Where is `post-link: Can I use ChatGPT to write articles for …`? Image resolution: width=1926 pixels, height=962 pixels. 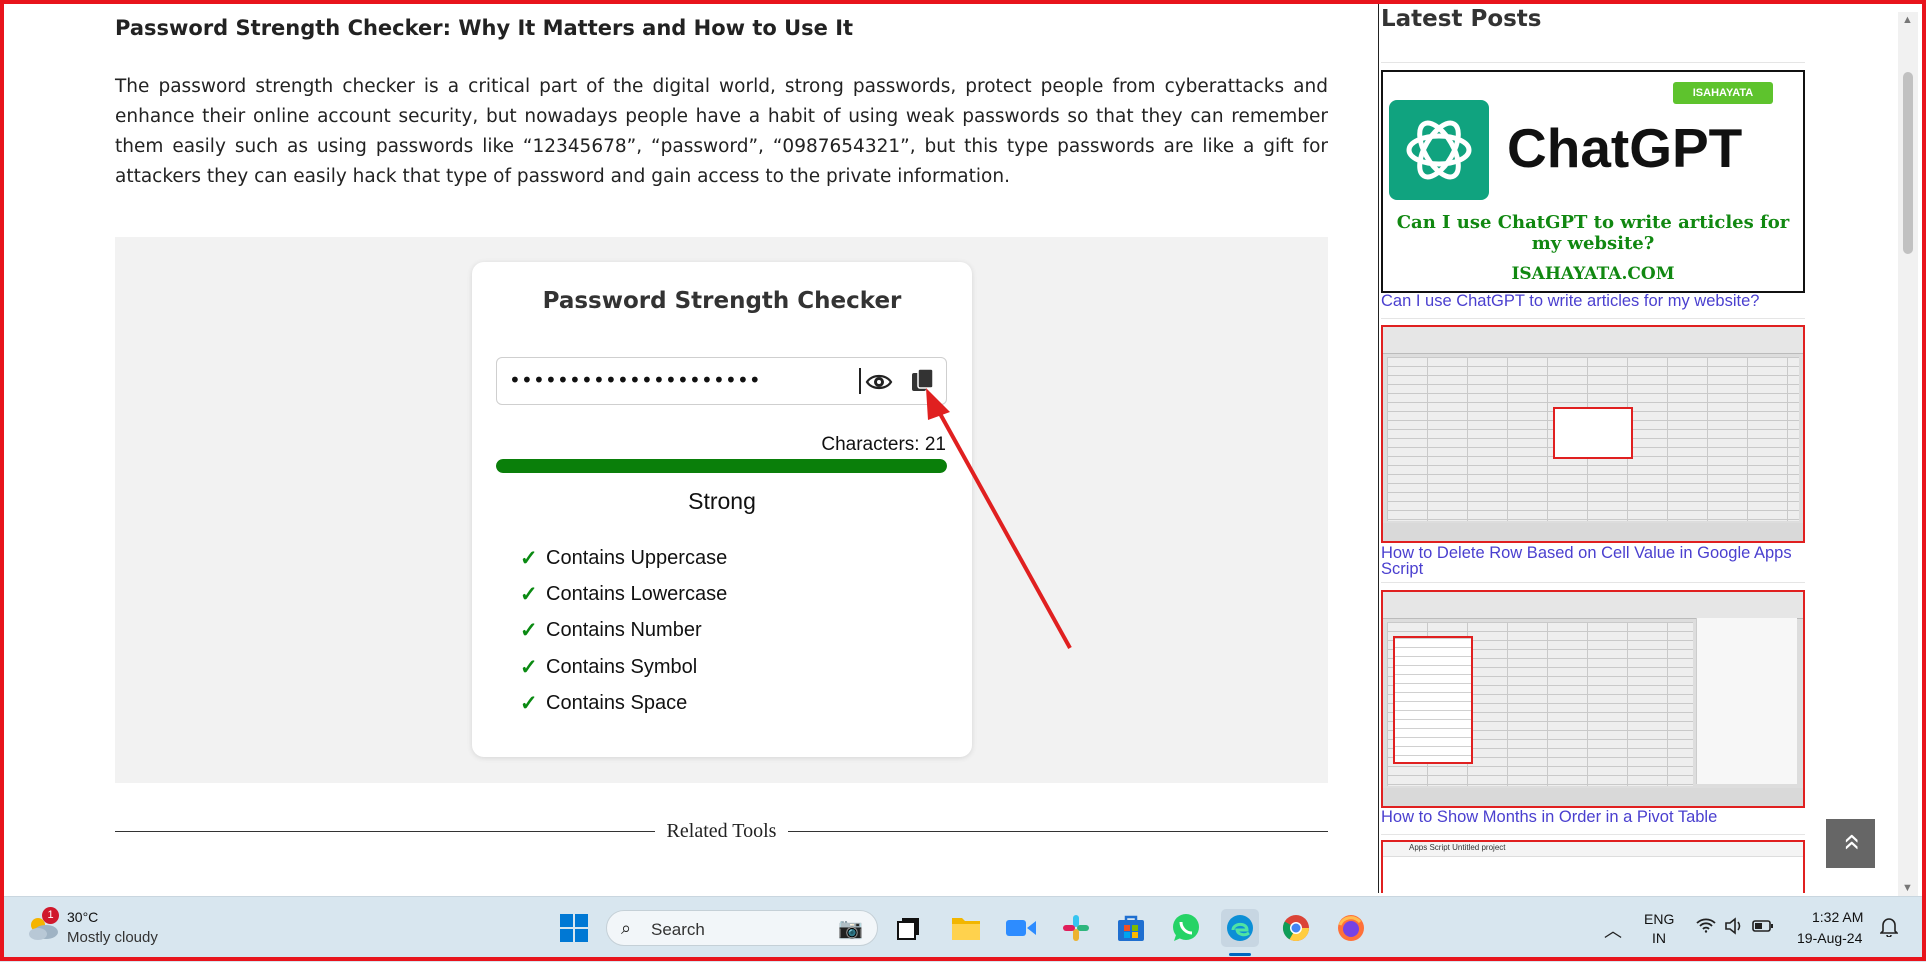 post-link: Can I use ChatGPT to write articles for … is located at coordinates (1593, 301).